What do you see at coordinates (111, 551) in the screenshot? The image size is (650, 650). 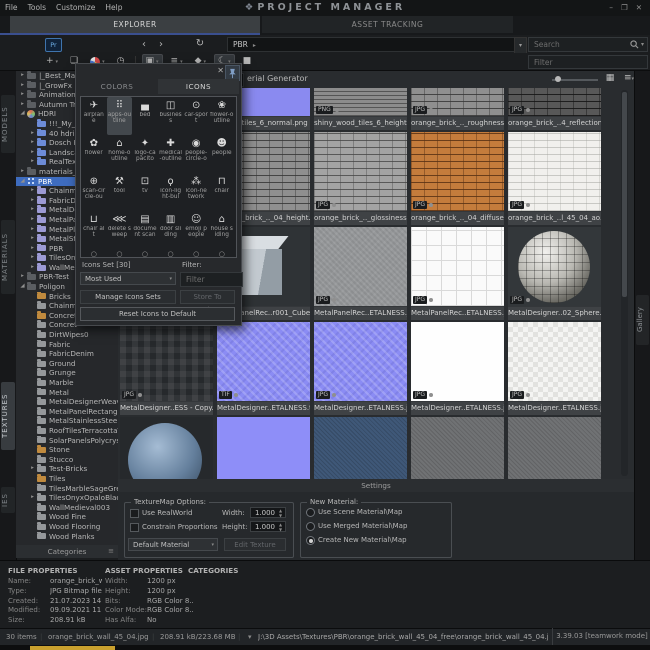 I see `categories-menu-icon: ≡` at bounding box center [111, 551].